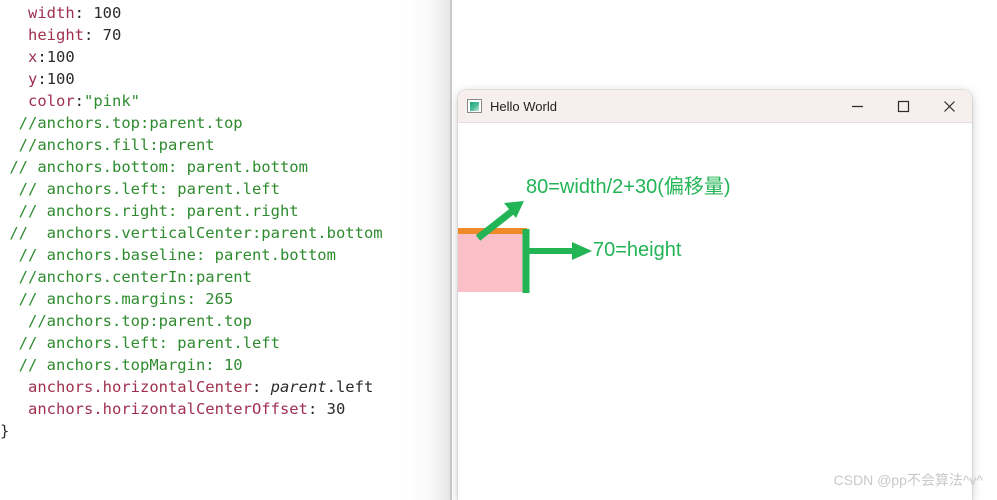 The width and height of the screenshot is (997, 500). I want to click on window-title: Hello World, so click(523, 106).